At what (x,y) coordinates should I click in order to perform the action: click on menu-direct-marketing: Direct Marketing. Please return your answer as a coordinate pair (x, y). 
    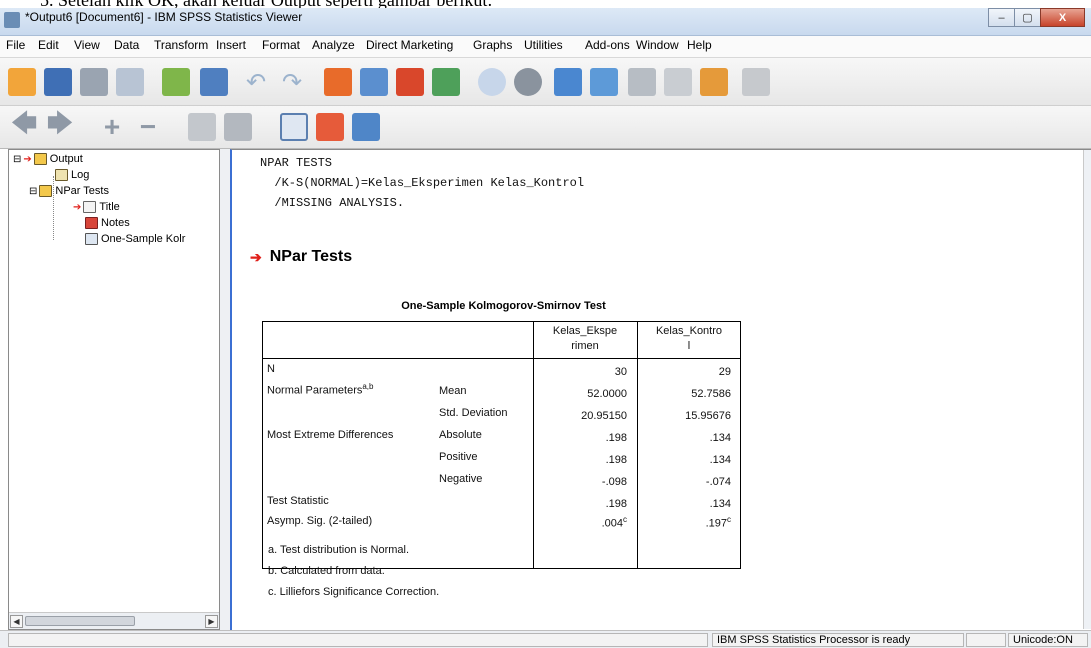
    Looking at the image, I should click on (409, 45).